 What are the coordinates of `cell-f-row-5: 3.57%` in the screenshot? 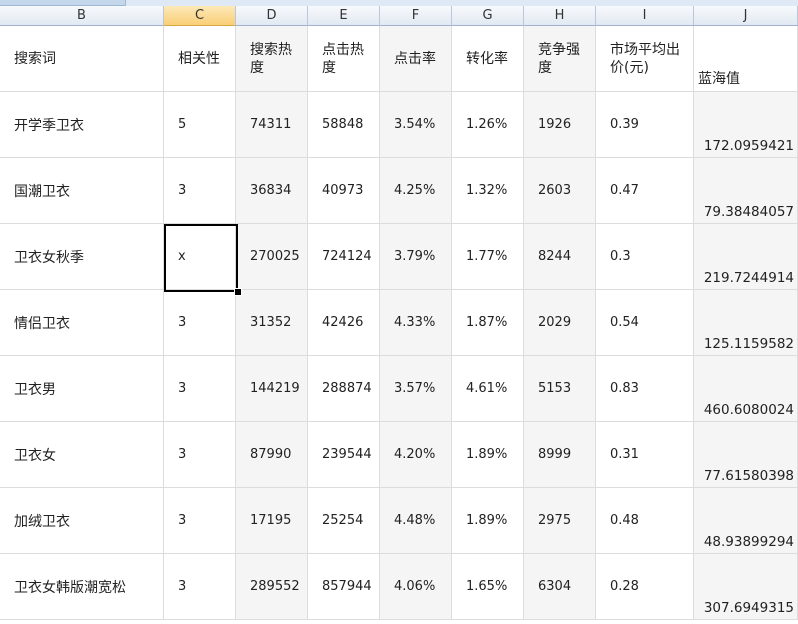 It's located at (416, 389).